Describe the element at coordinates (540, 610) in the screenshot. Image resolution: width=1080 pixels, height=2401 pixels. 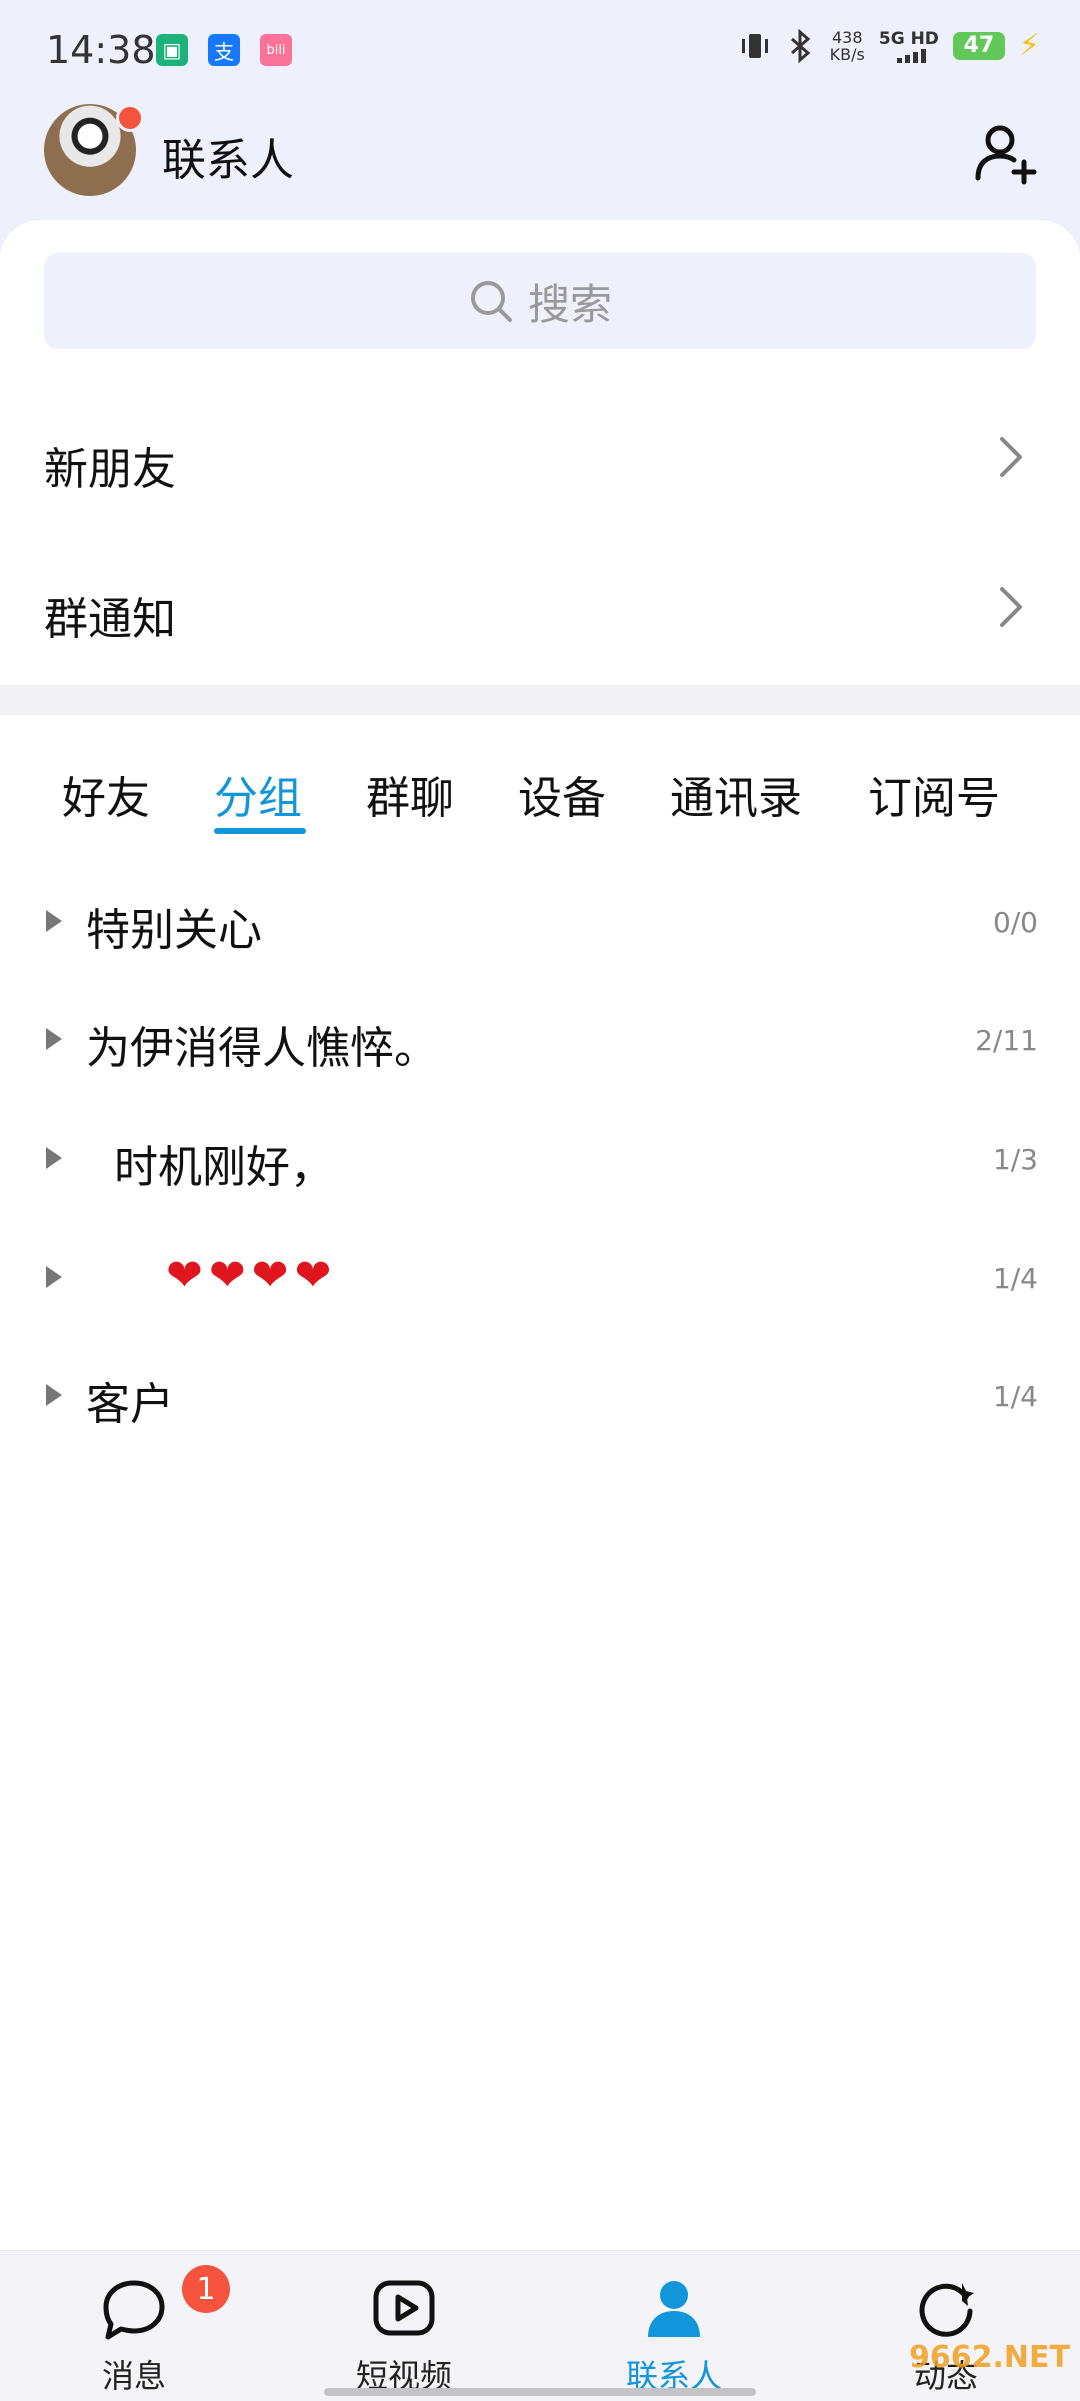
I see `menu-item-group-notice: 群通知` at that location.